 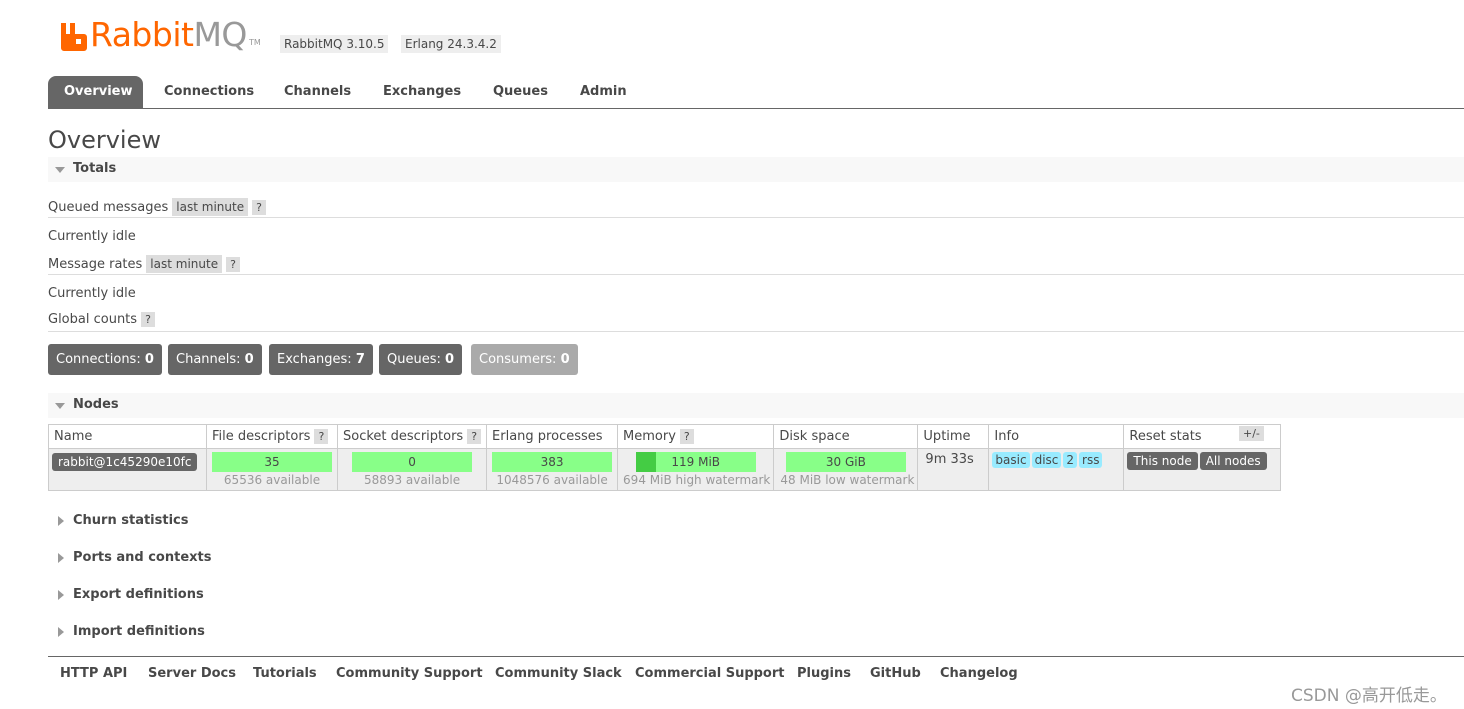 I want to click on socket-descriptors-cell: 0 58893 available, so click(x=412, y=469).